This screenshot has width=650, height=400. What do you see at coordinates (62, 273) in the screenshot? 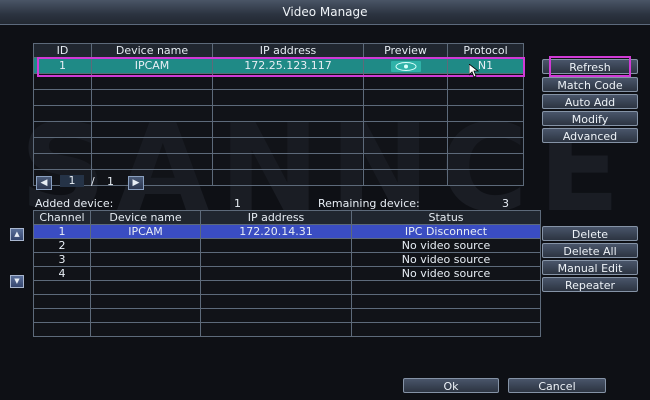
I see `cell-channel: 4` at bounding box center [62, 273].